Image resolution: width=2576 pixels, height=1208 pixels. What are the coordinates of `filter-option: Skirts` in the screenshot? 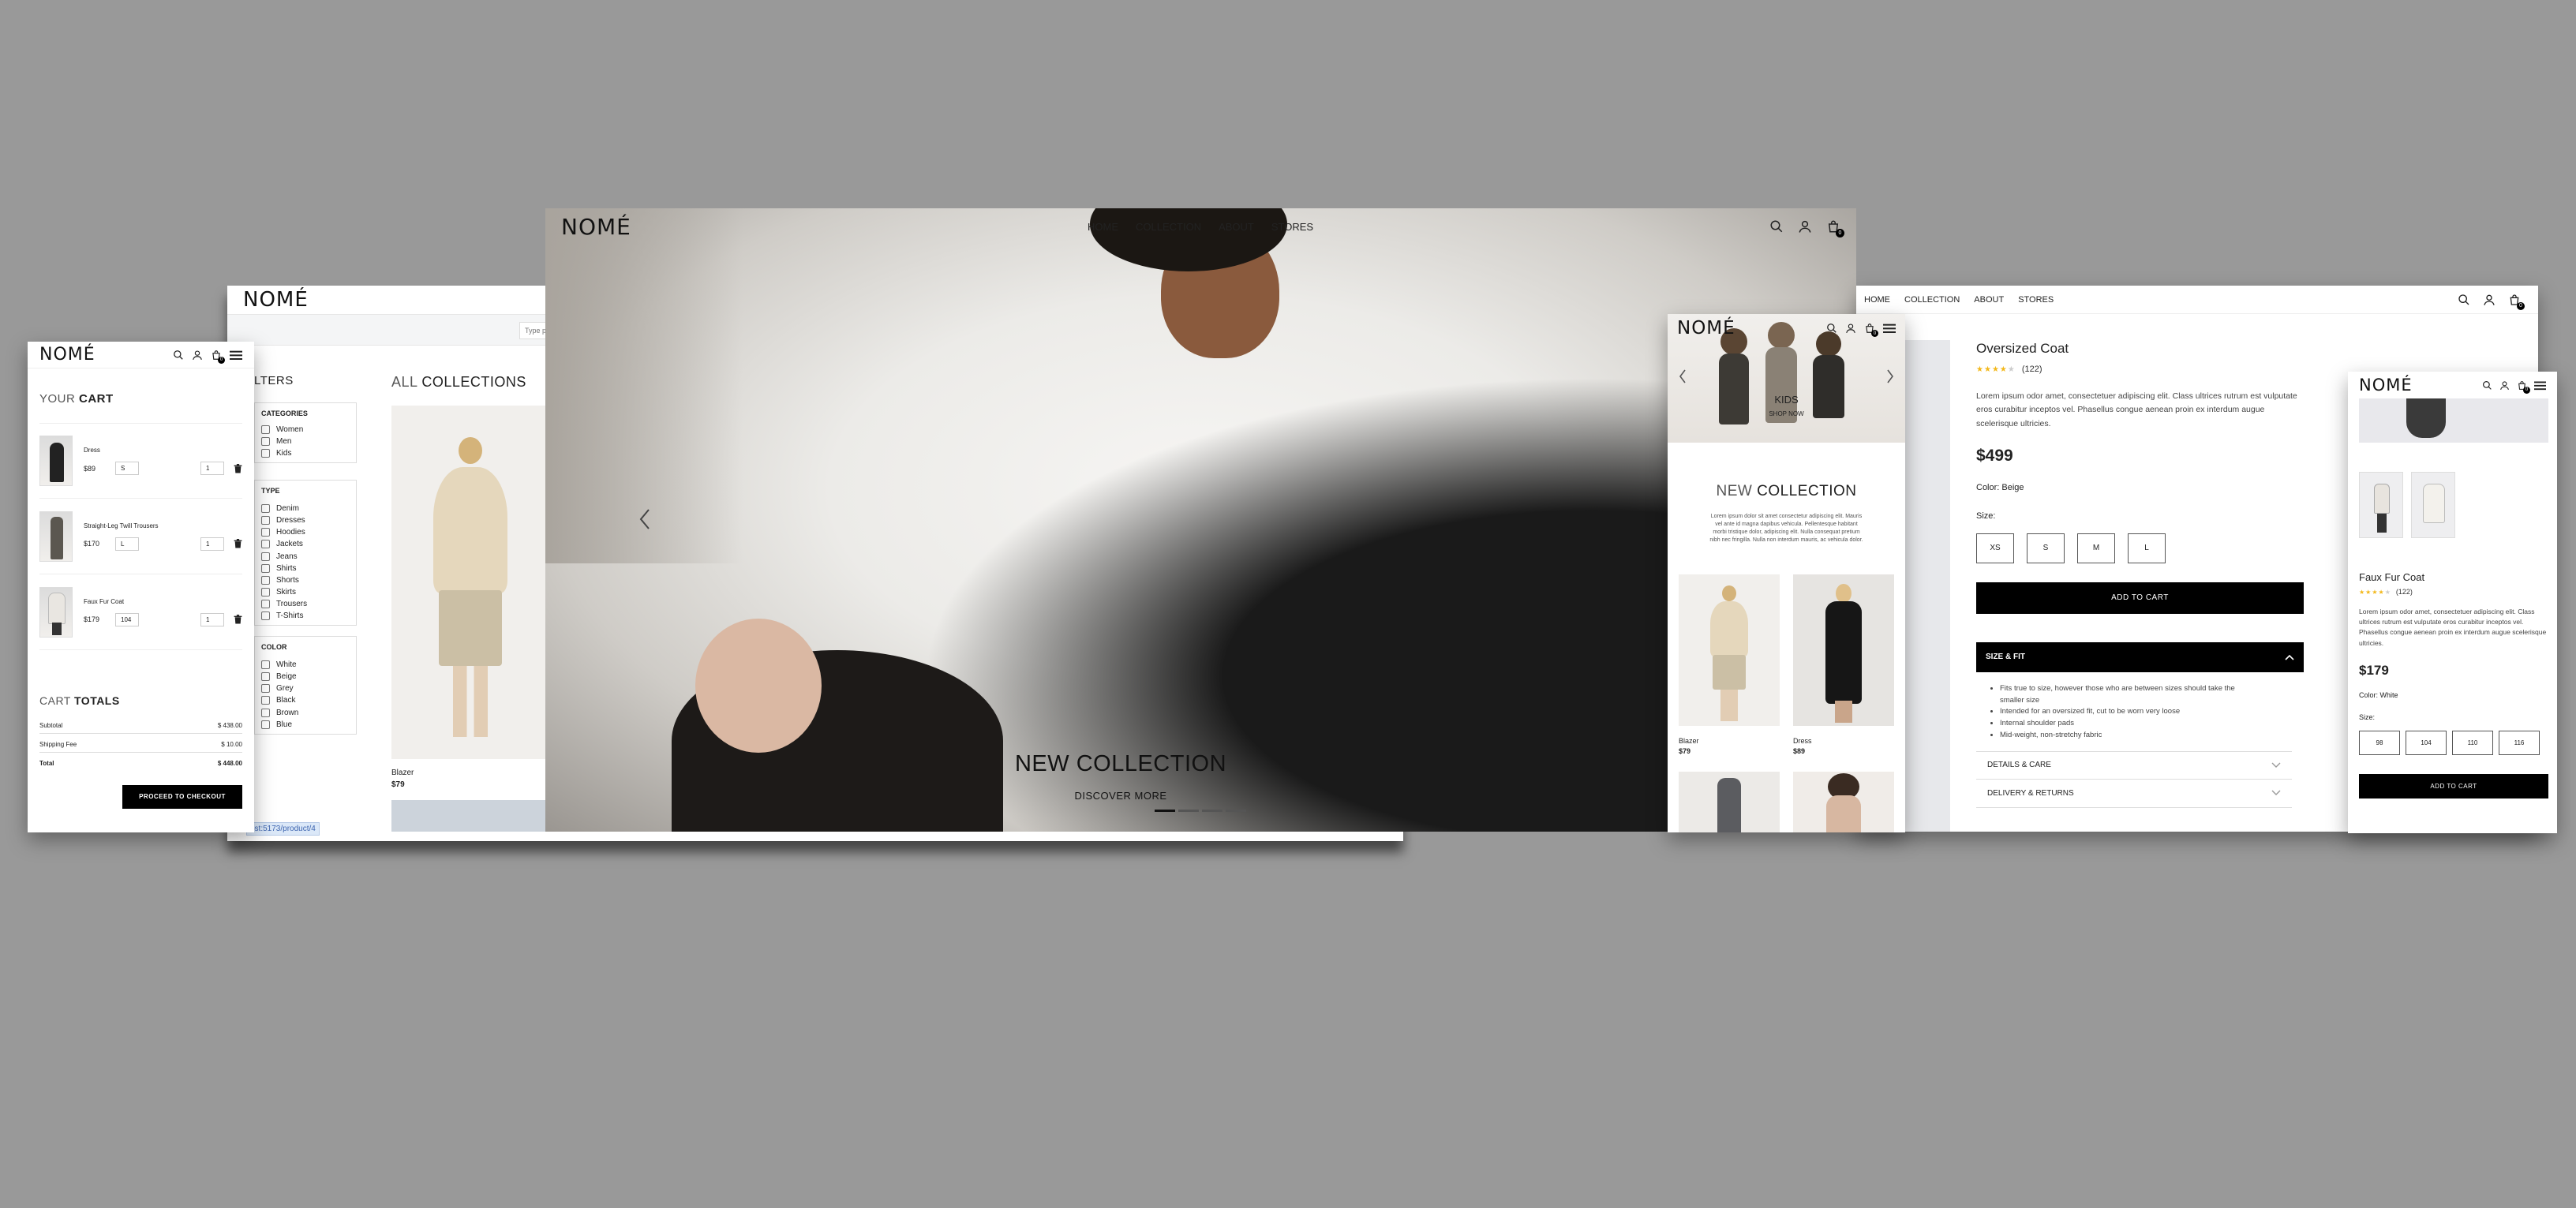 It's located at (305, 592).